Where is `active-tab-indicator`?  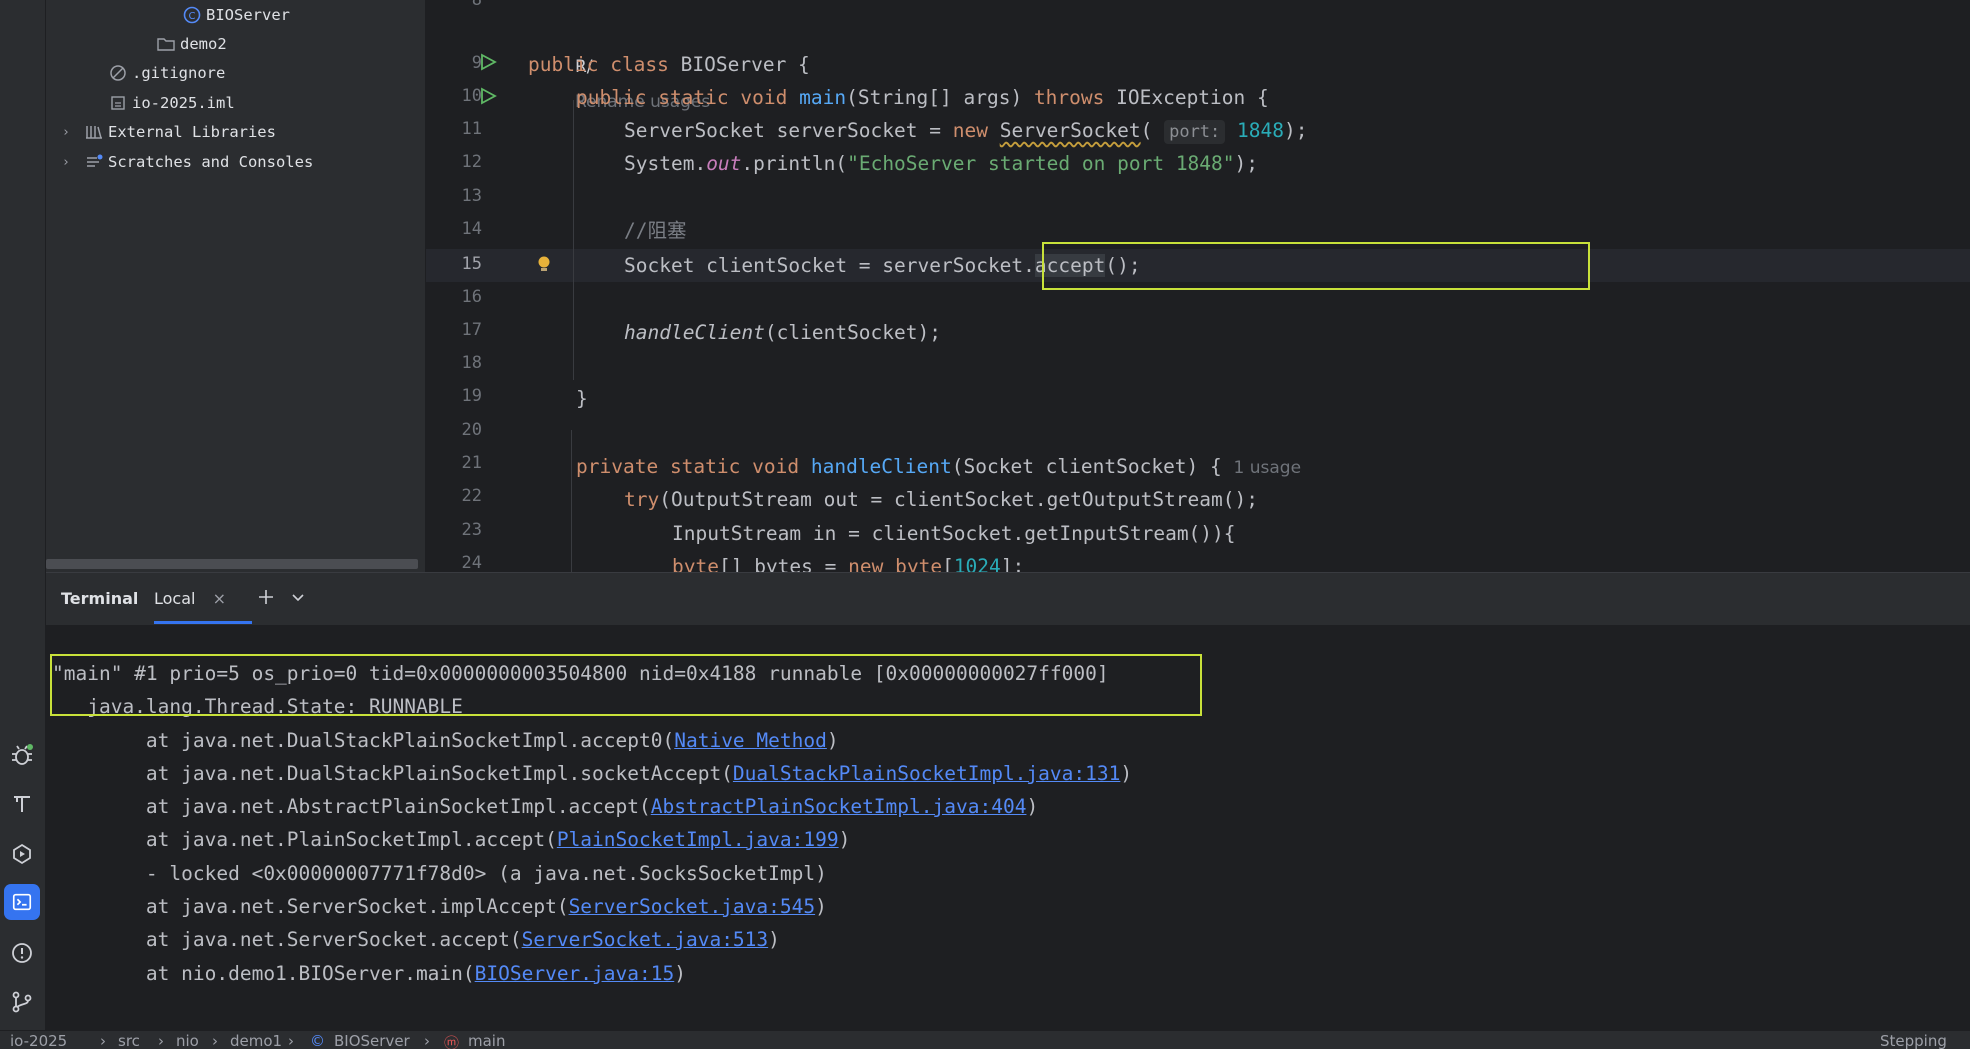
active-tab-indicator is located at coordinates (203, 622).